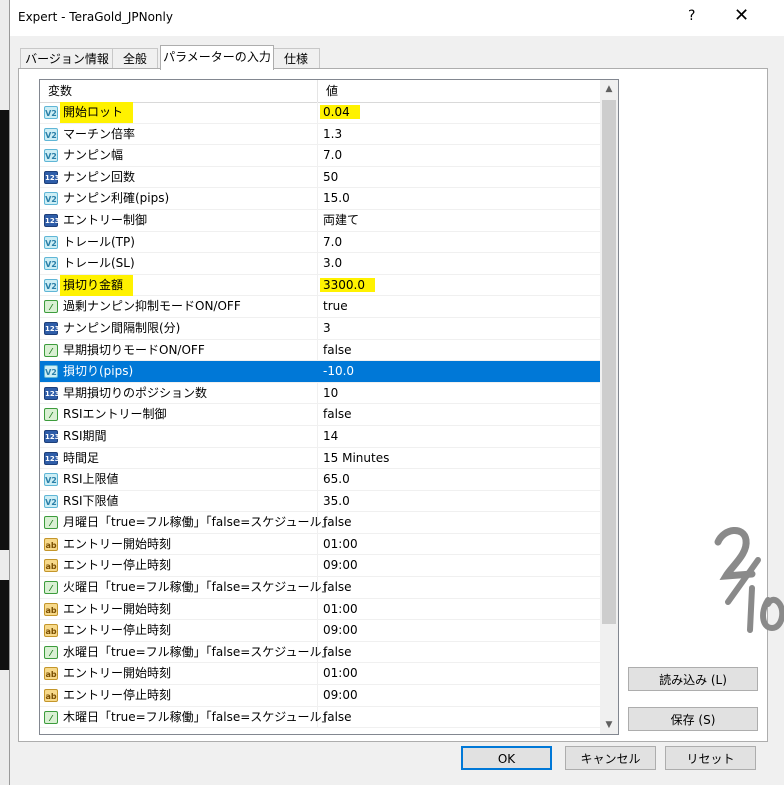  Describe the element at coordinates (609, 89) in the screenshot. I see `scroll-up-arrow-icon: ▲` at that location.